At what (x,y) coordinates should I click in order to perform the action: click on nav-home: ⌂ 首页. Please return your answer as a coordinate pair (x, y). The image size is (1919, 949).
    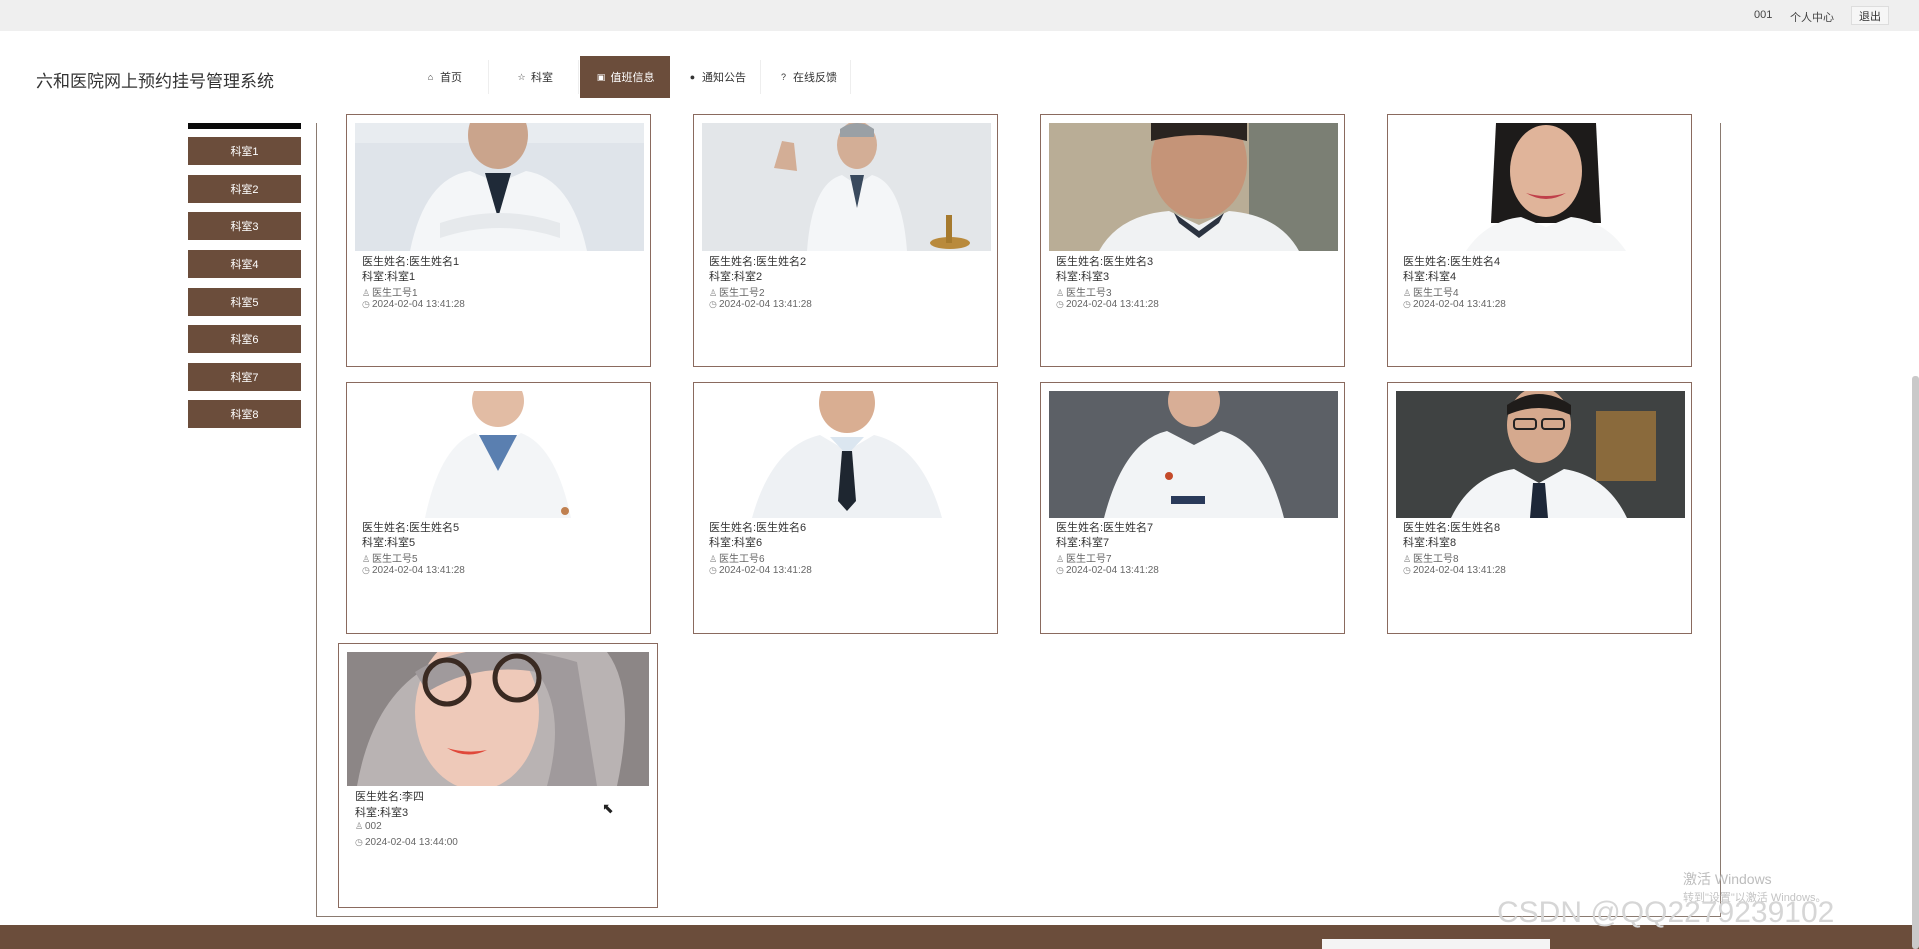
    Looking at the image, I should click on (443, 77).